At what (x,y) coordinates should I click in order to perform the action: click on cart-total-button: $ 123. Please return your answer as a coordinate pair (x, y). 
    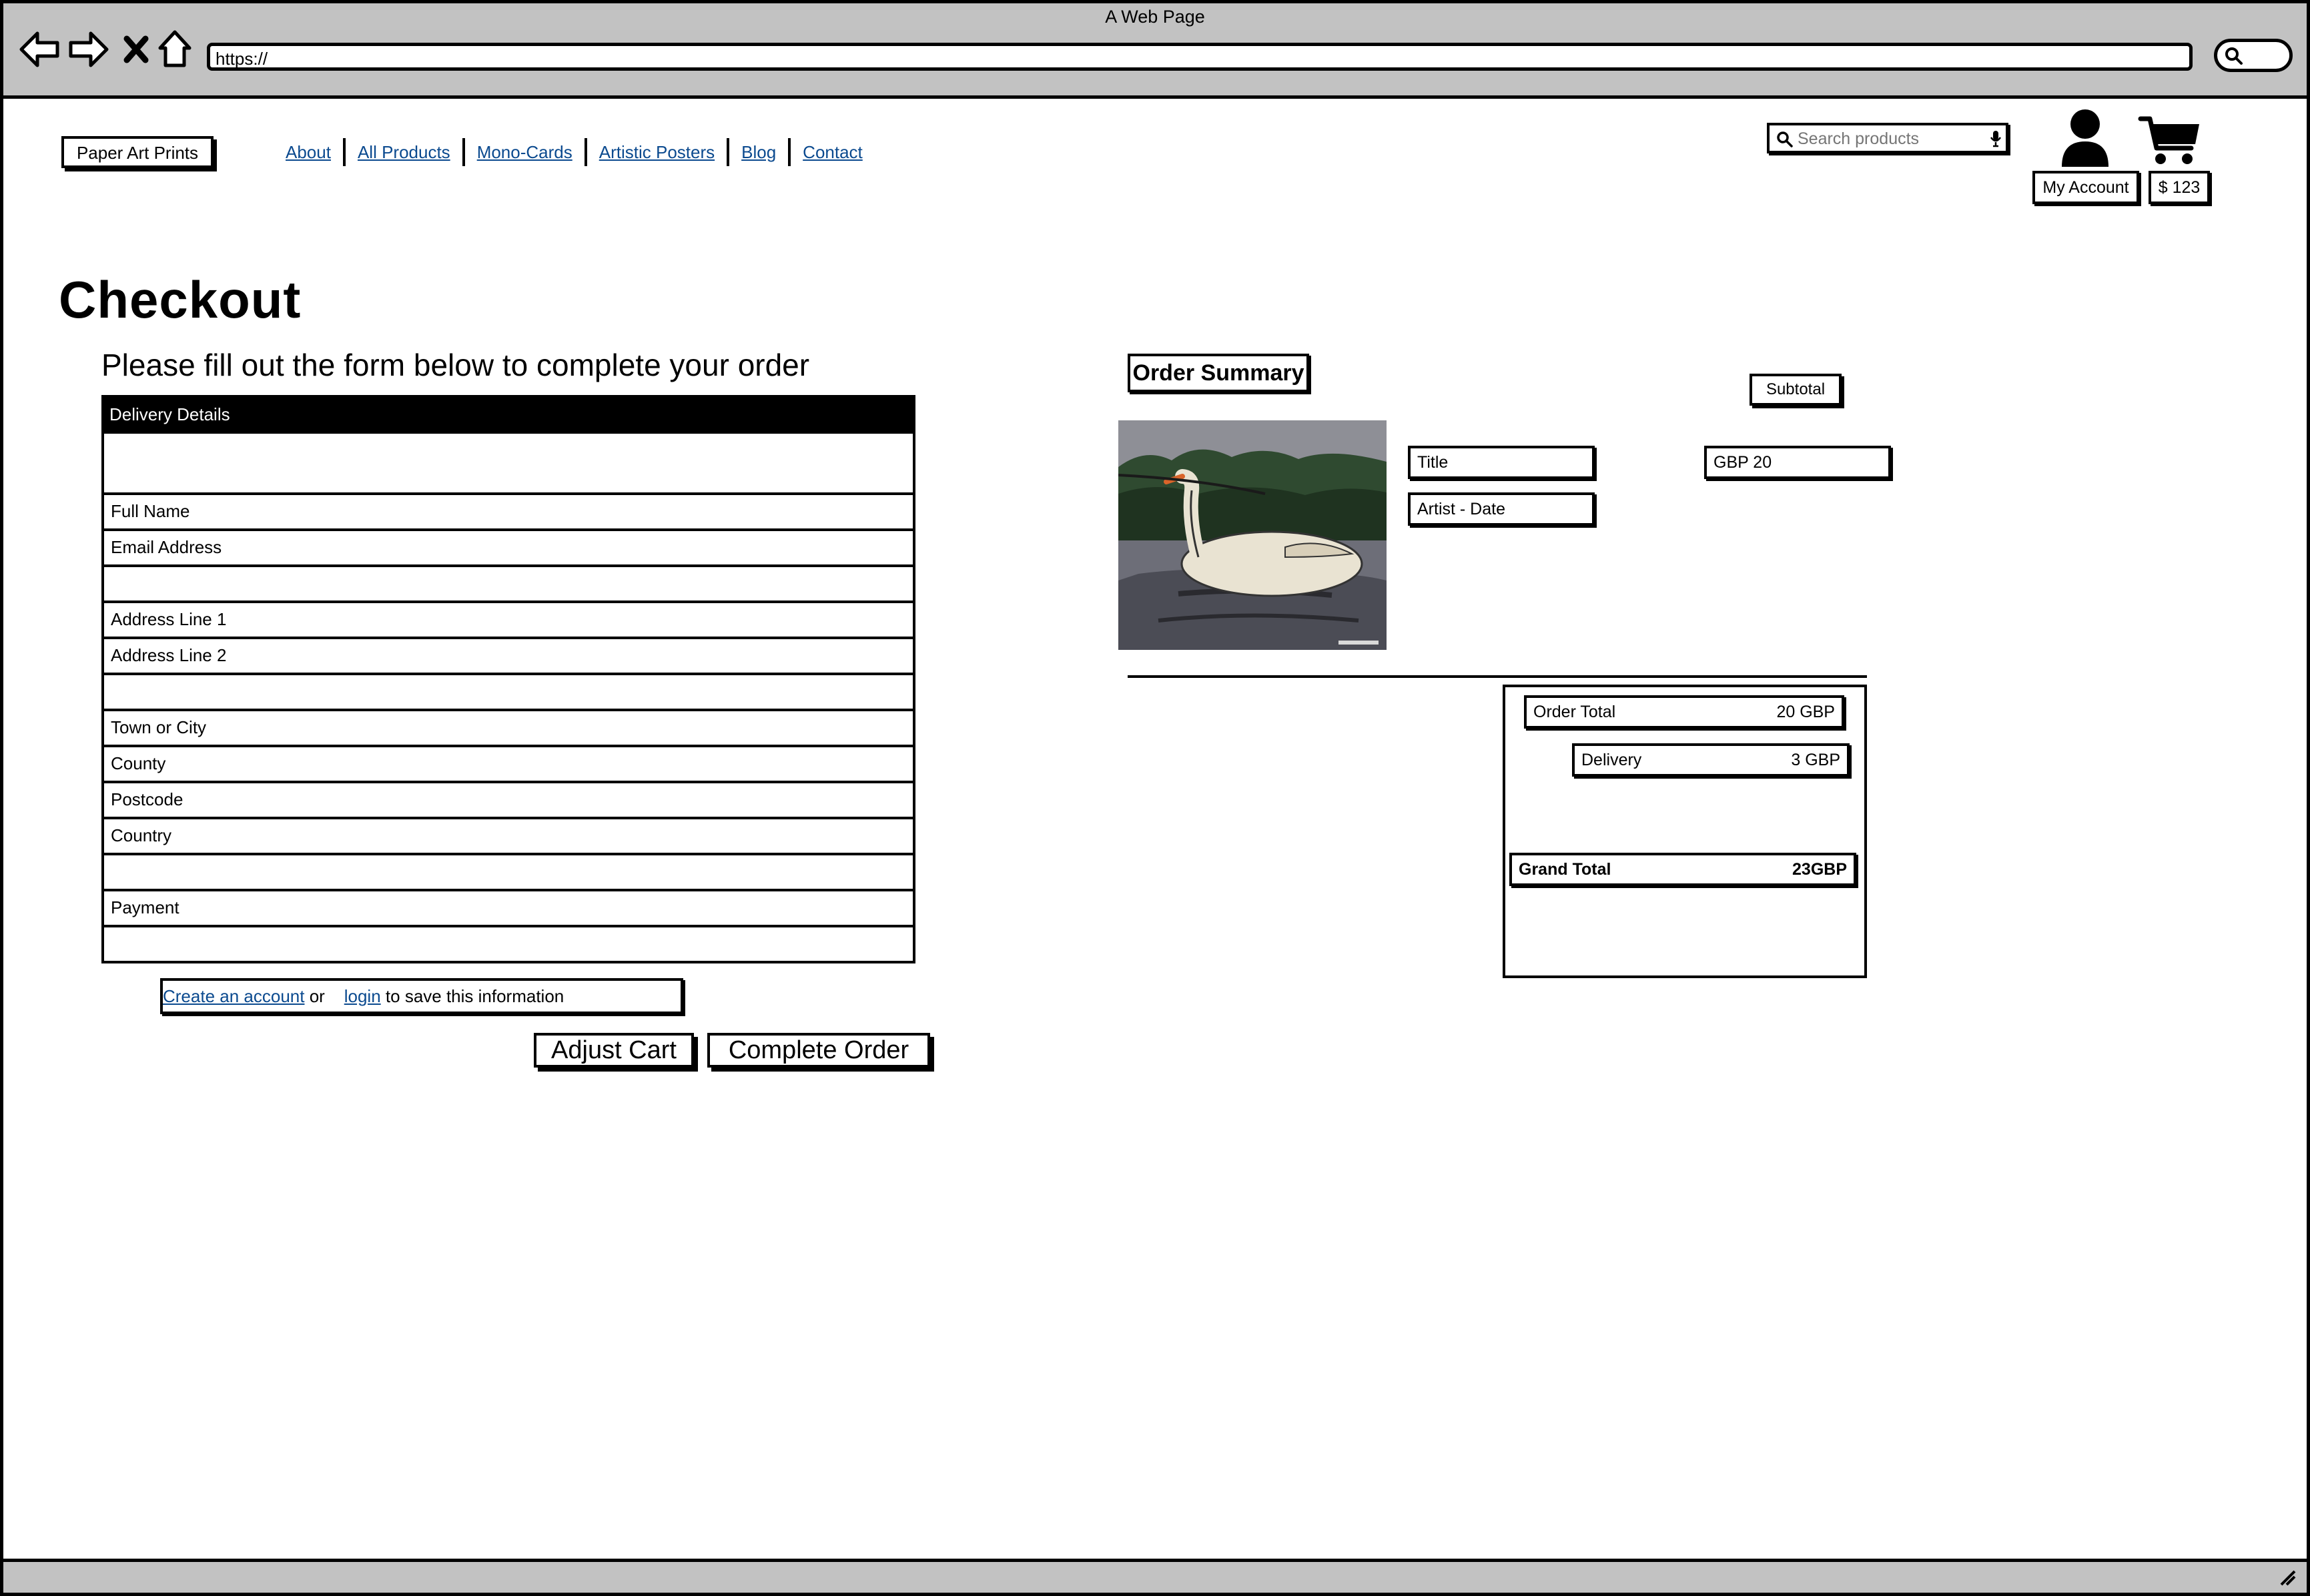
    Looking at the image, I should click on (2179, 187).